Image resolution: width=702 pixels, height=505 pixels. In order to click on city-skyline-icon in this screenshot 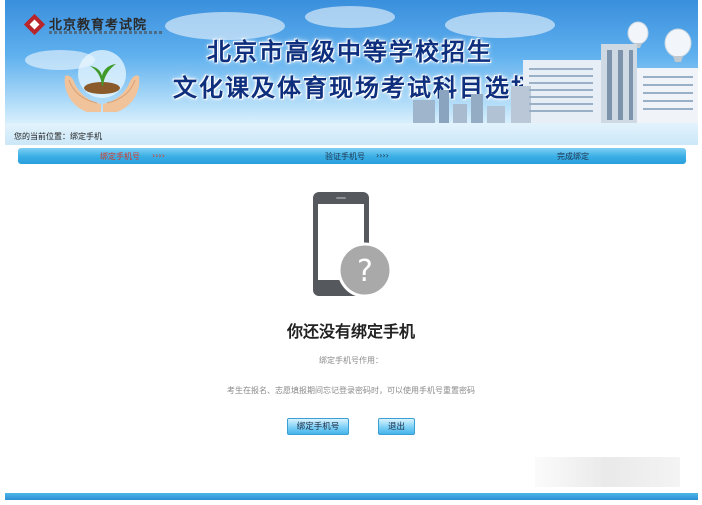, I will do `click(555, 72)`.